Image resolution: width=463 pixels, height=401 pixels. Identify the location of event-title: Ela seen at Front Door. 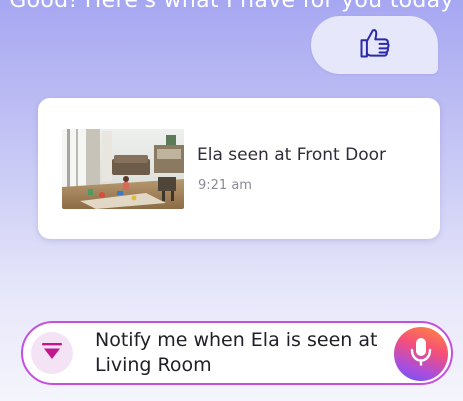
(292, 155).